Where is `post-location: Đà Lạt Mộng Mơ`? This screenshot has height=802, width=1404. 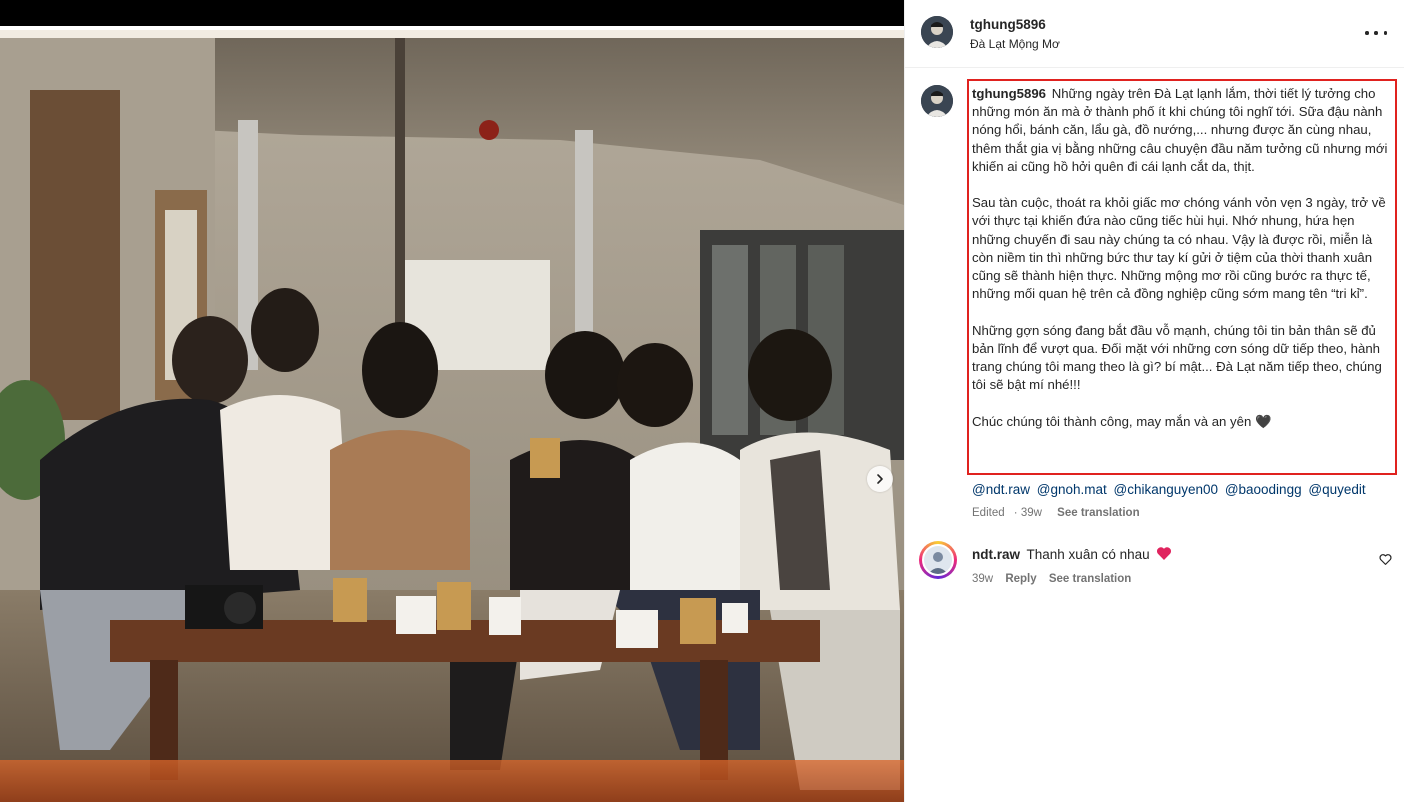
post-location: Đà Lạt Mộng Mơ is located at coordinates (1015, 44).